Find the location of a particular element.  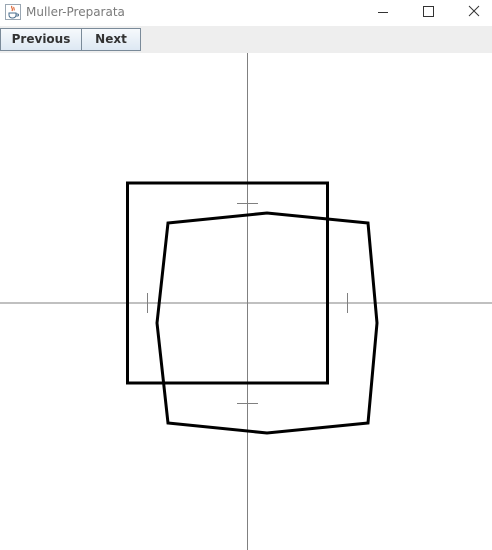

window-title: Muller-Preparata is located at coordinates (75, 12).